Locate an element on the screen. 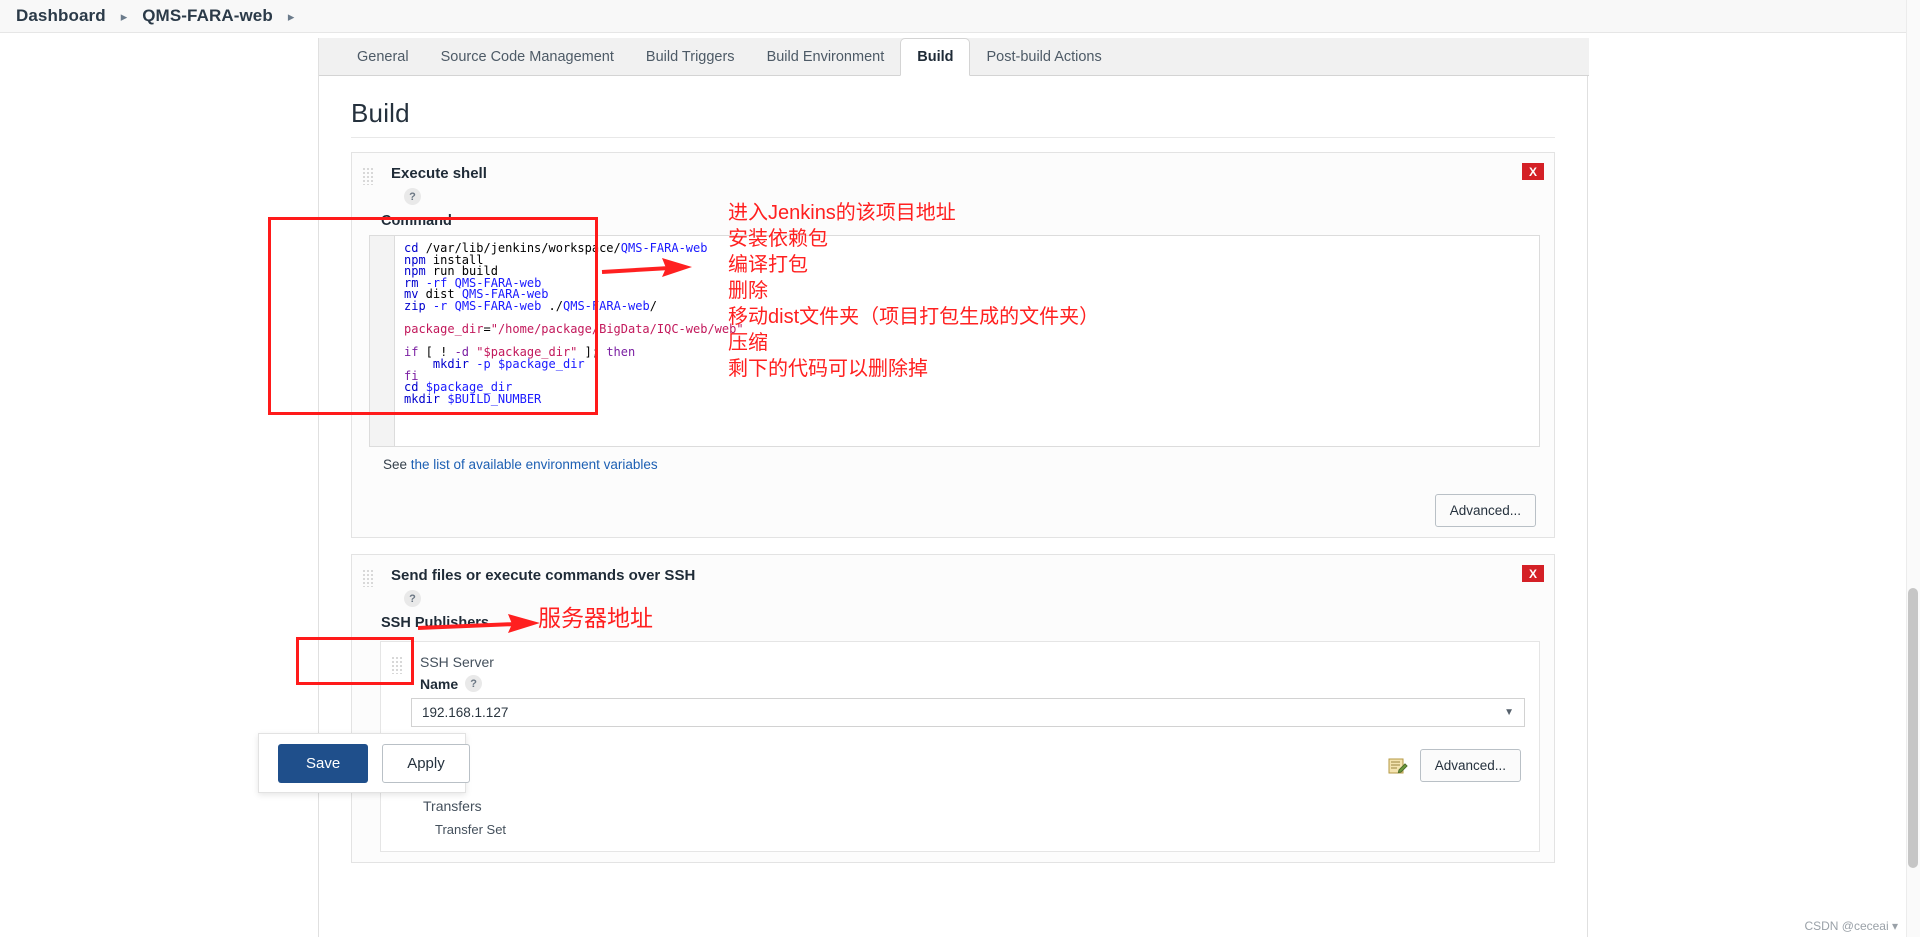 The height and width of the screenshot is (937, 1920). tab-build-environment: Build Environment is located at coordinates (826, 57).